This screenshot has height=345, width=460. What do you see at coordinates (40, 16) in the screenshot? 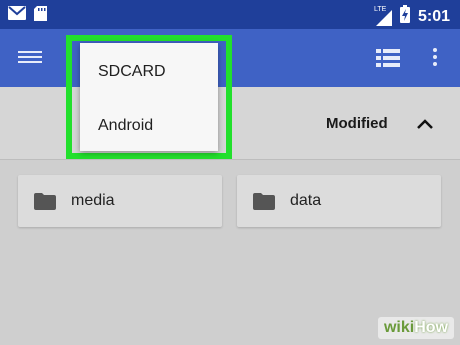
I see `sd-card-icon` at bounding box center [40, 16].